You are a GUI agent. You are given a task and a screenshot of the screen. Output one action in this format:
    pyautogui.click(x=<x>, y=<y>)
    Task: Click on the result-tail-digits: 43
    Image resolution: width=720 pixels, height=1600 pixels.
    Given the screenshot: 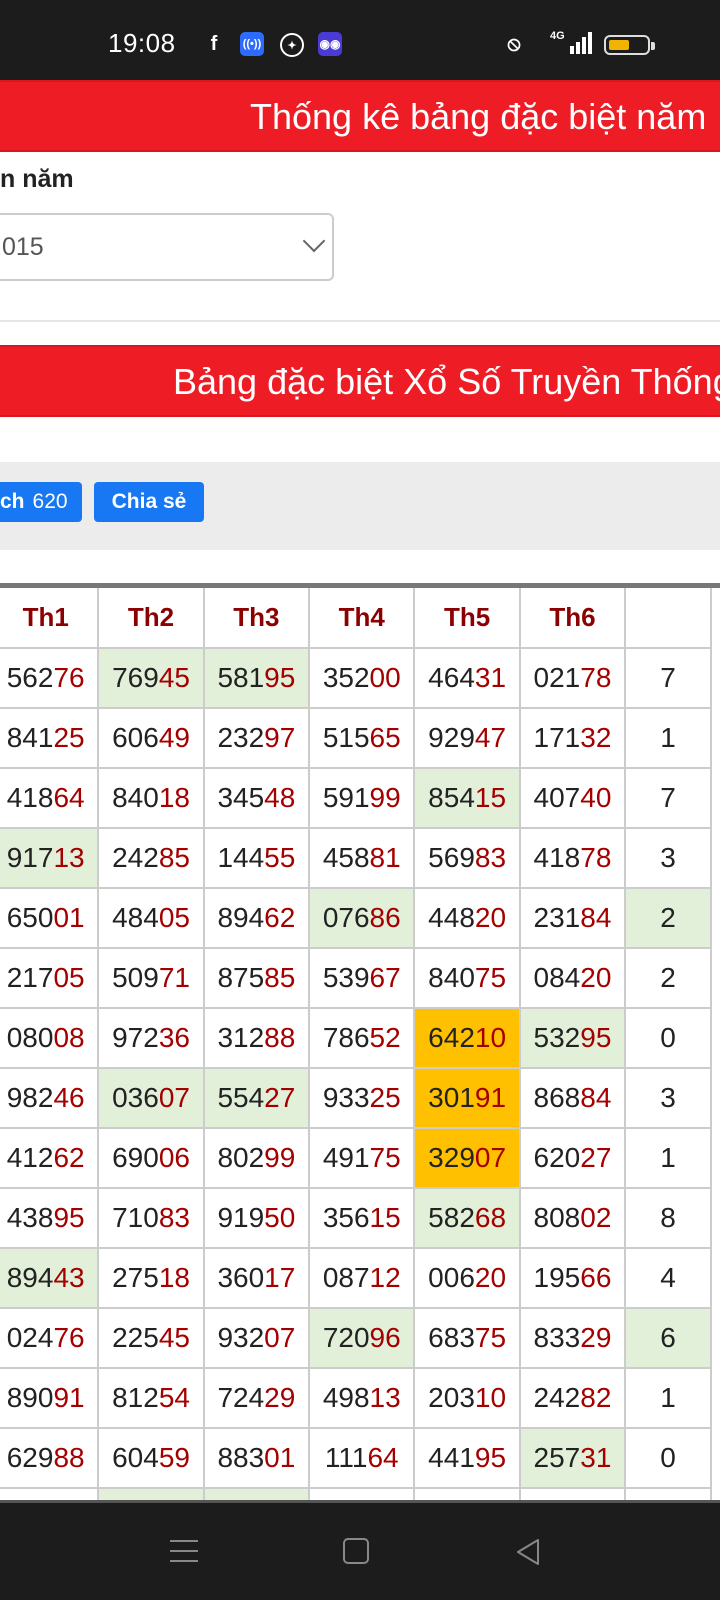 What is the action you would take?
    pyautogui.click(x=69, y=1277)
    